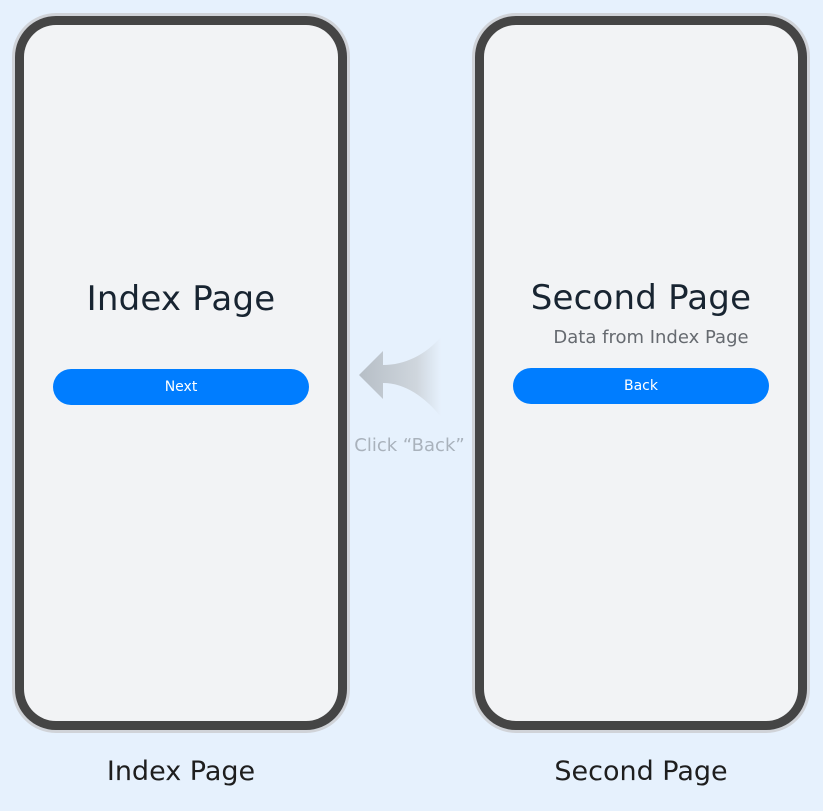 This screenshot has width=823, height=811. I want to click on back-button: Back, so click(641, 386).